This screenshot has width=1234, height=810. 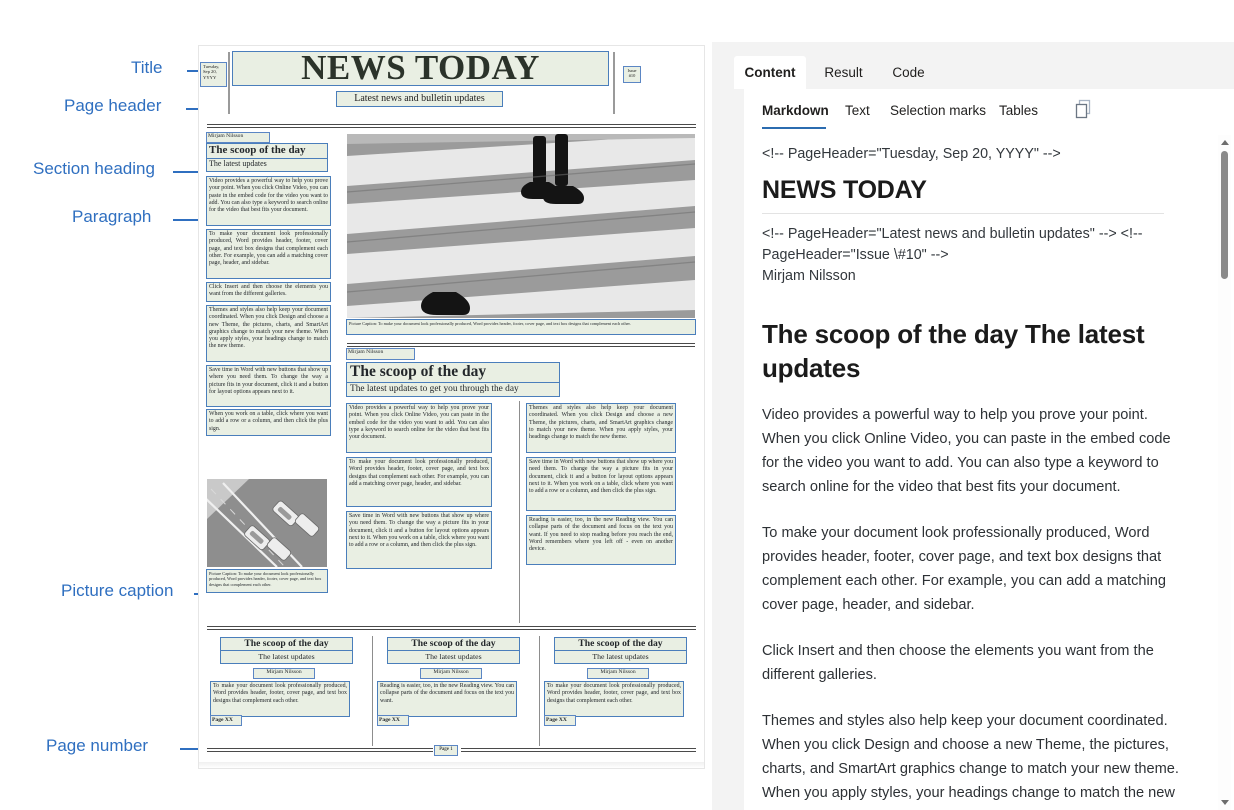 What do you see at coordinates (238, 137) in the screenshot?
I see `section1-author: Mirjam Nilsson` at bounding box center [238, 137].